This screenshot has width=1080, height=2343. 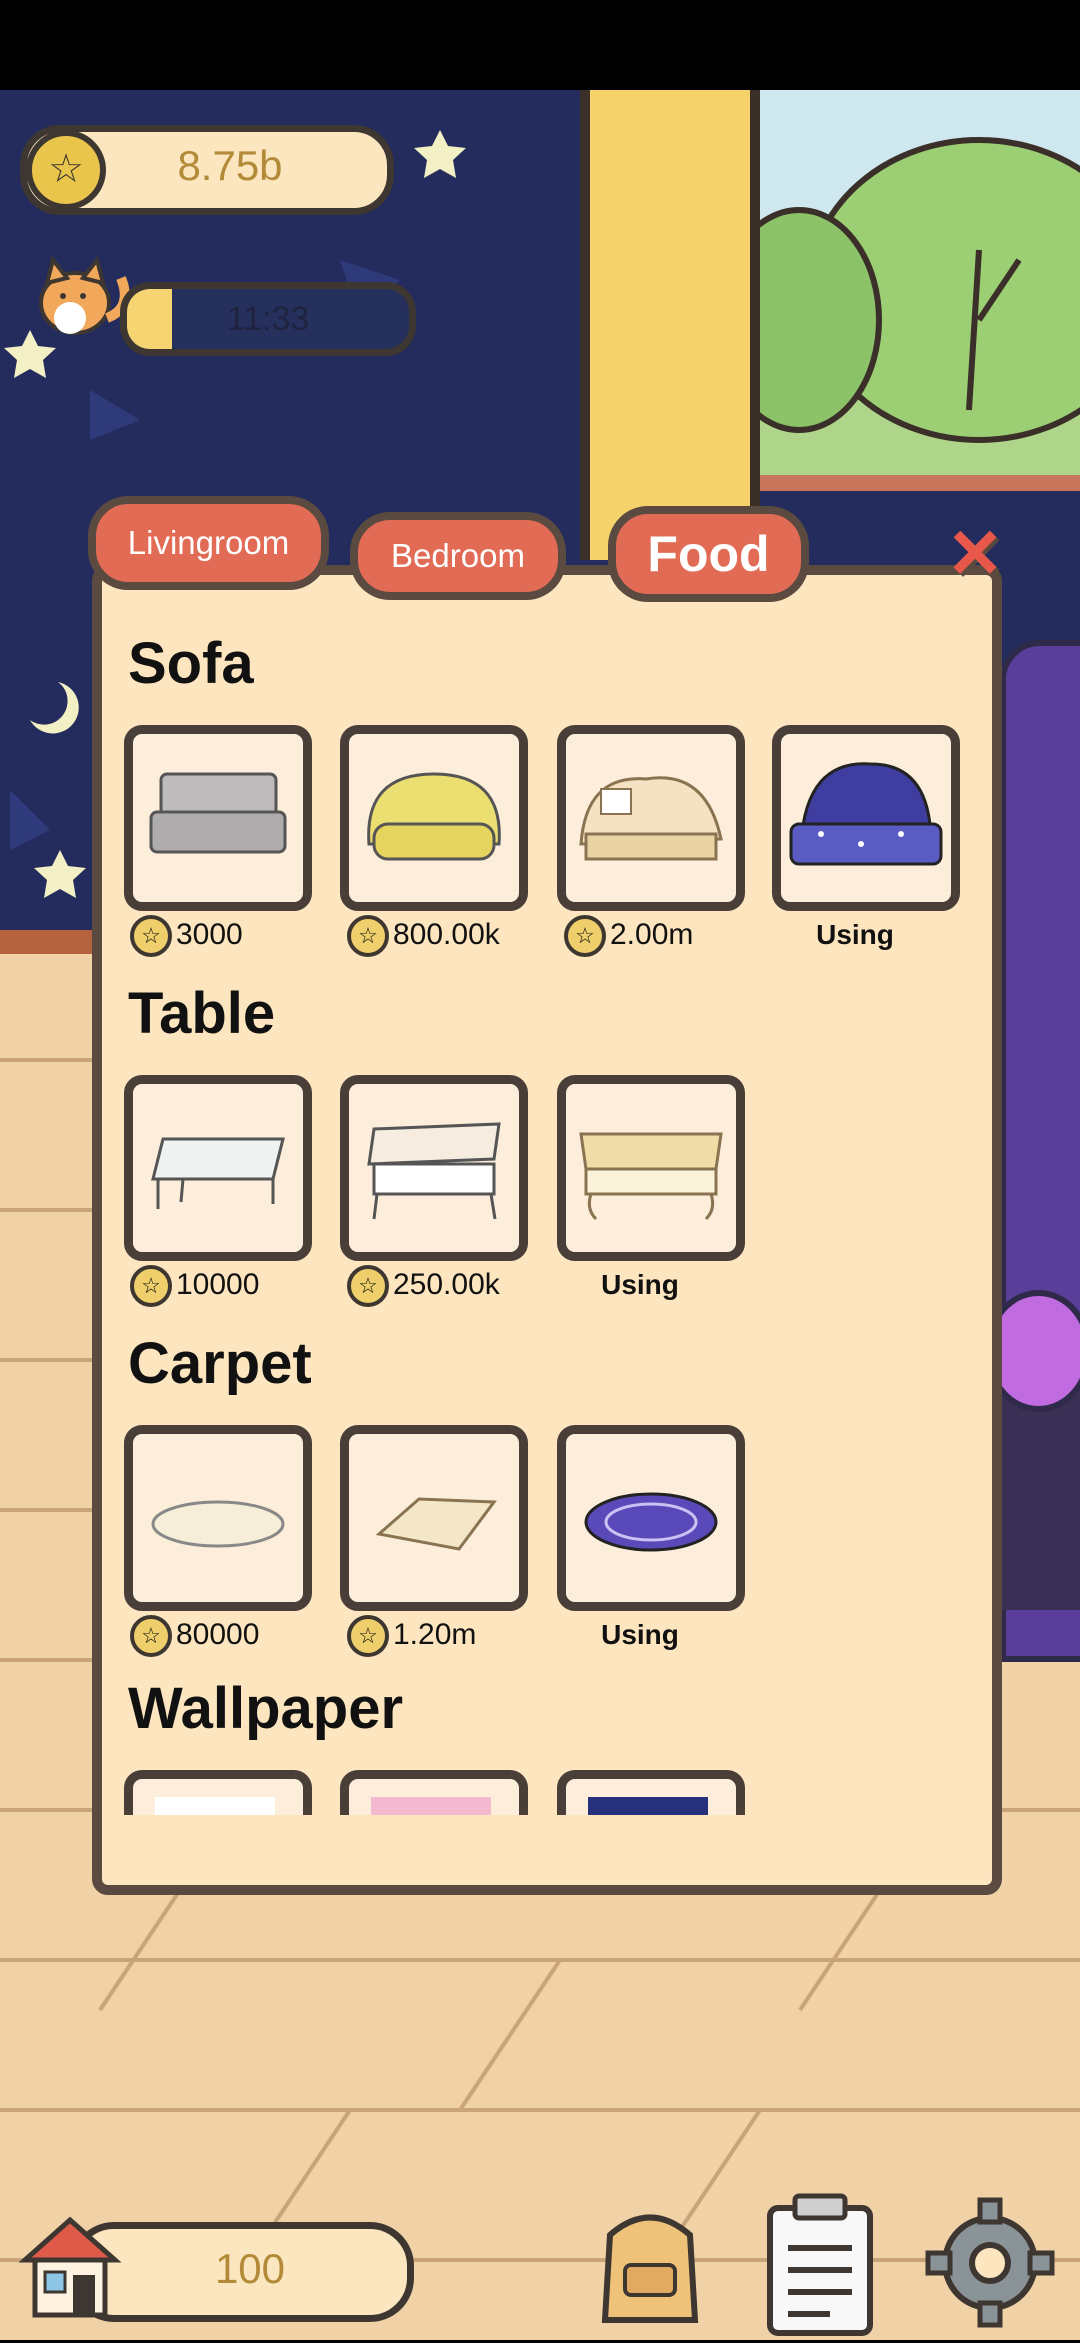 I want to click on price-value: 250.00k, so click(x=446, y=1284).